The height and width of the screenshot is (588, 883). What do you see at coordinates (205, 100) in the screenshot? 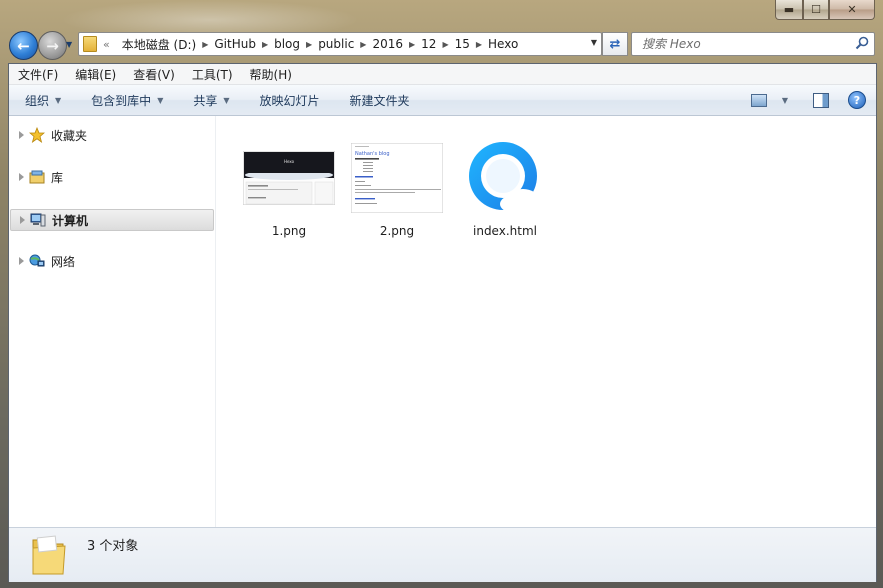
I see `share-label: 共享` at bounding box center [205, 100].